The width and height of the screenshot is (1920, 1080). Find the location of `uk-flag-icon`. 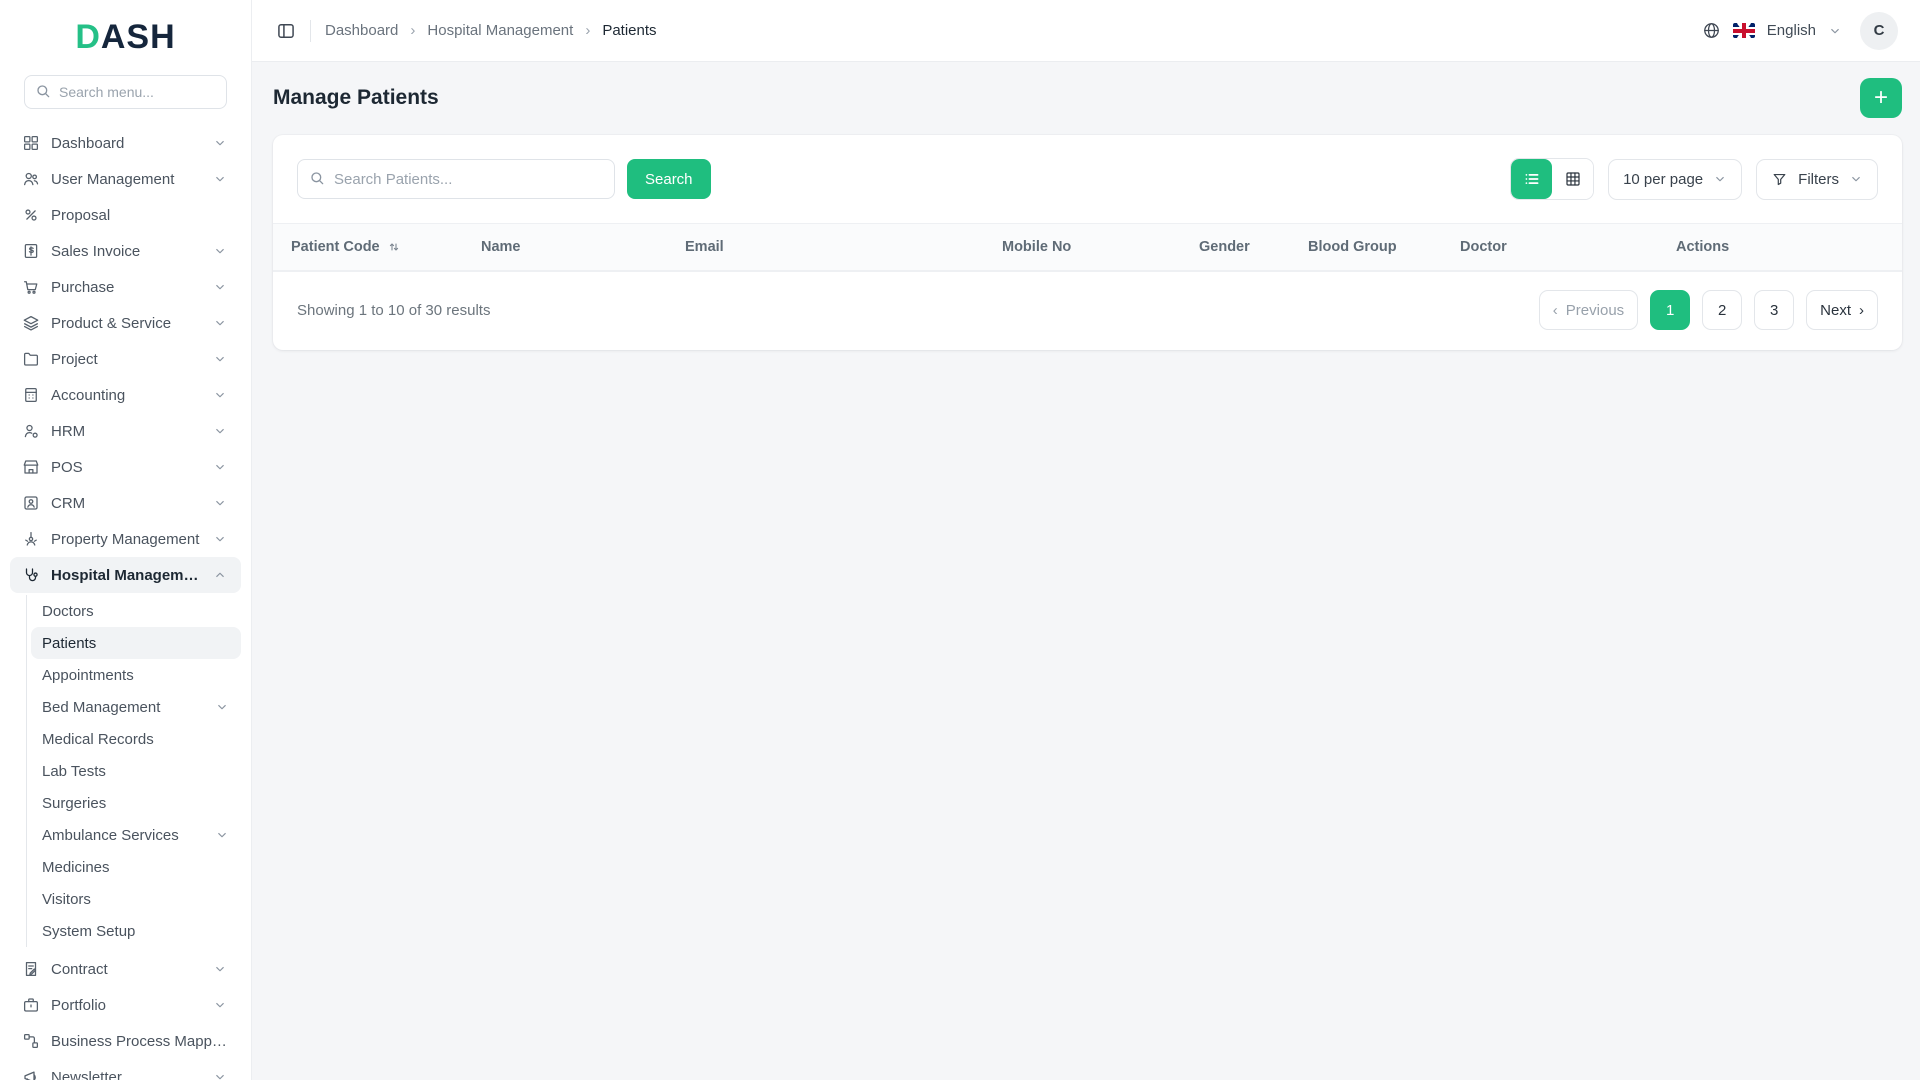

uk-flag-icon is located at coordinates (1743, 30).